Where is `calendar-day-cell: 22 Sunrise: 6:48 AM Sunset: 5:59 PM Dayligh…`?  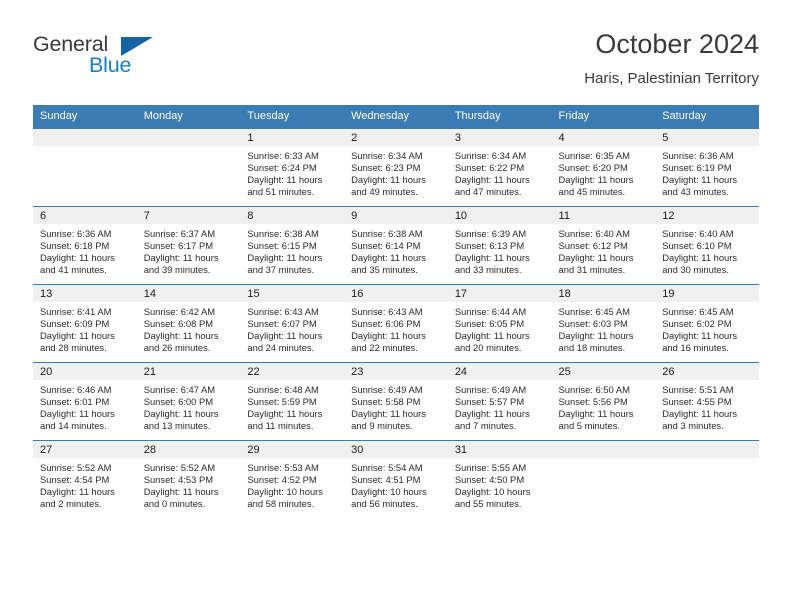 calendar-day-cell: 22 Sunrise: 6:48 AM Sunset: 5:59 PM Dayligh… is located at coordinates (292, 401).